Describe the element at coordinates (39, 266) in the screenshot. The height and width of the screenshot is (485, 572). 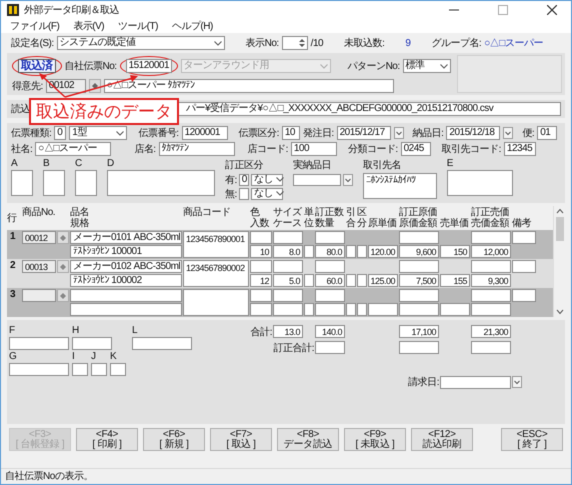
I see `input-field: 00013` at that location.